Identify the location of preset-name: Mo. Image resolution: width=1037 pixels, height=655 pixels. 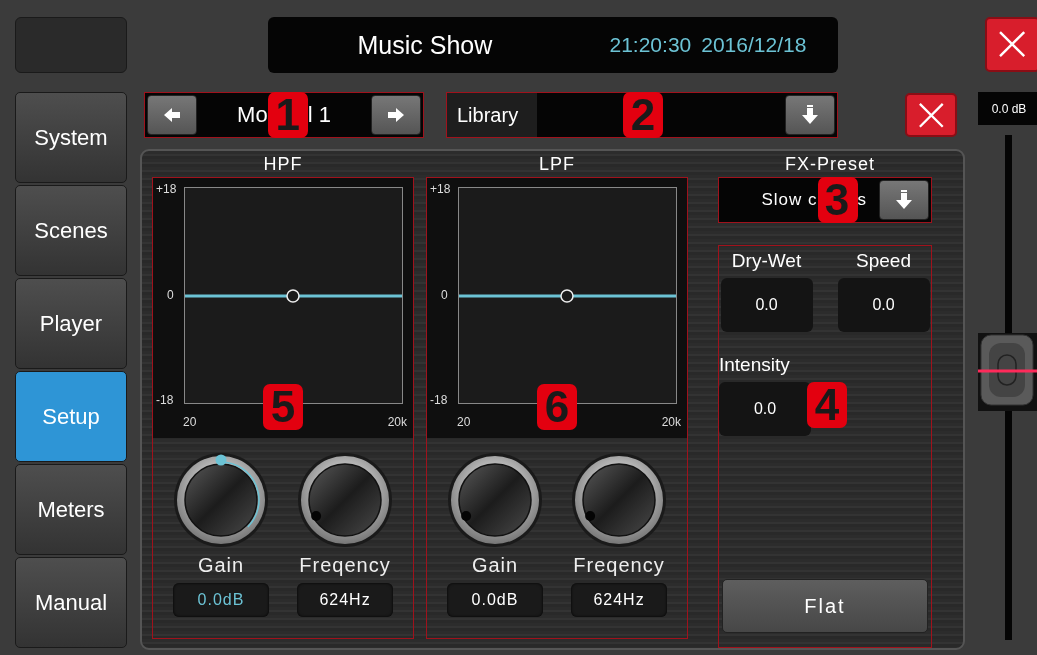
(252, 115).